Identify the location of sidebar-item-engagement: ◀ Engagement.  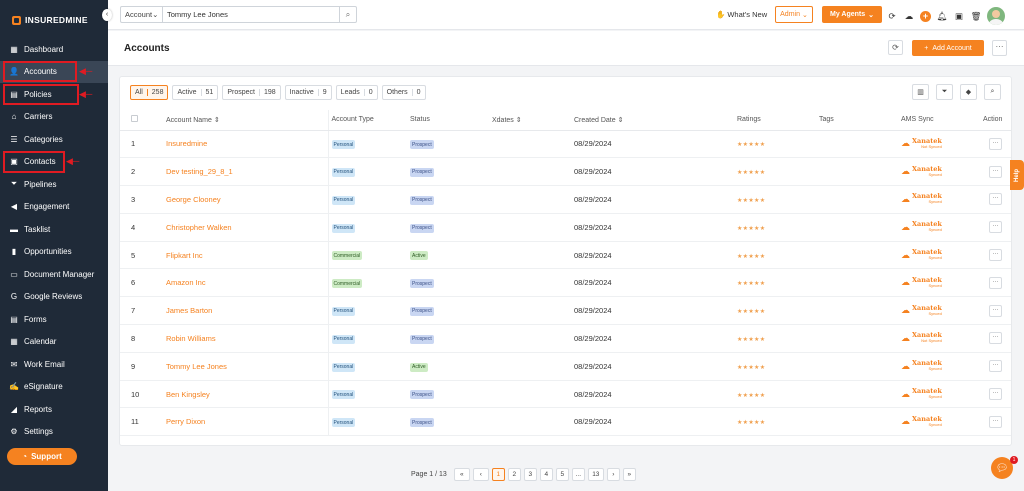
(54, 207).